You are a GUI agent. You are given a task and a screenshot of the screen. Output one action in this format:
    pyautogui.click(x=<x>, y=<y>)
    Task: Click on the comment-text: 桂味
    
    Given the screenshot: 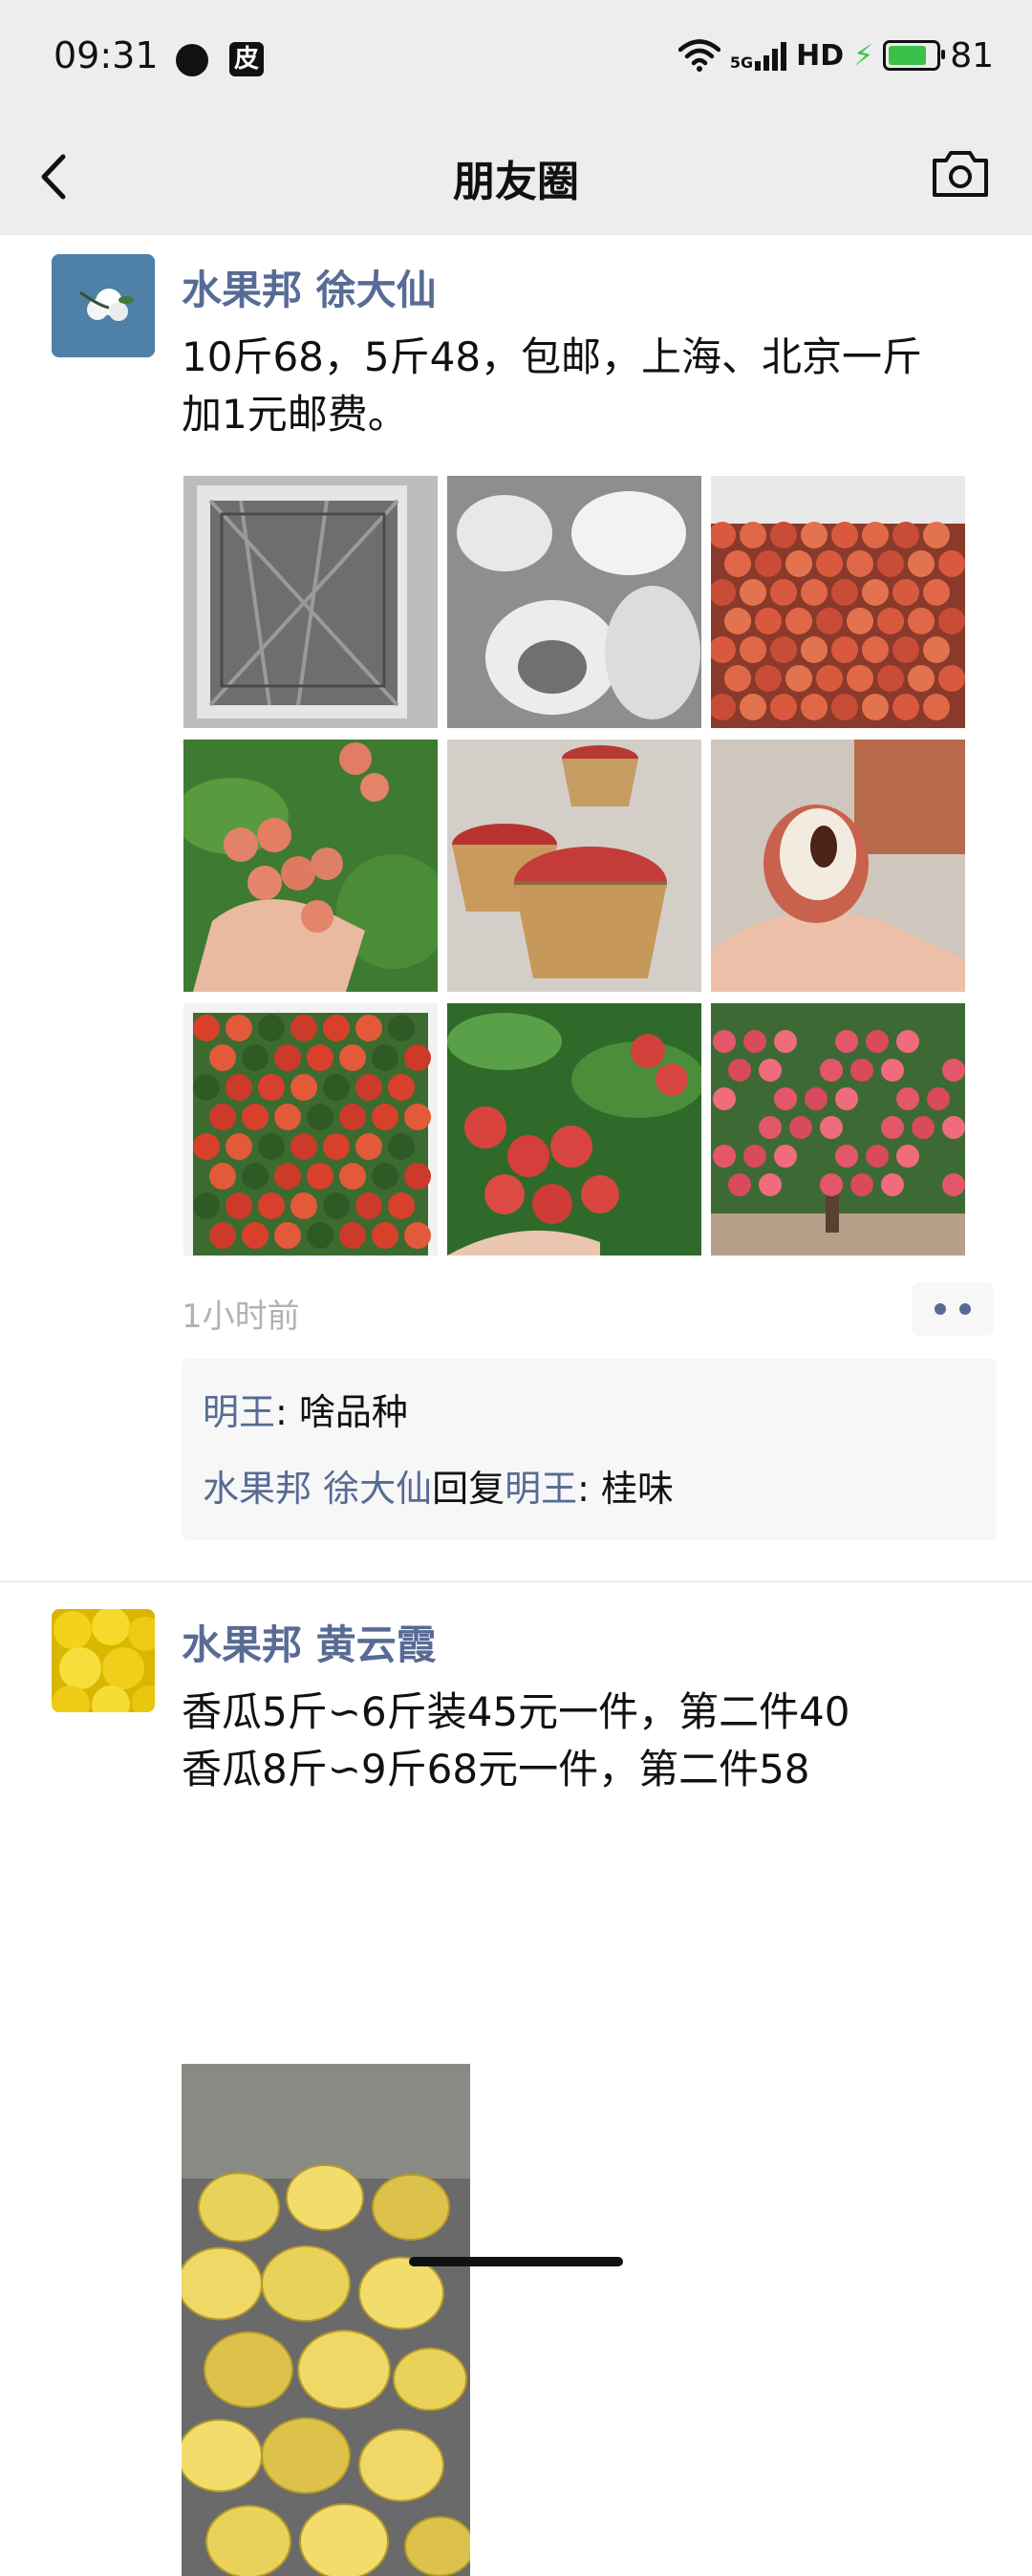 What is the action you would take?
    pyautogui.click(x=638, y=1489)
    